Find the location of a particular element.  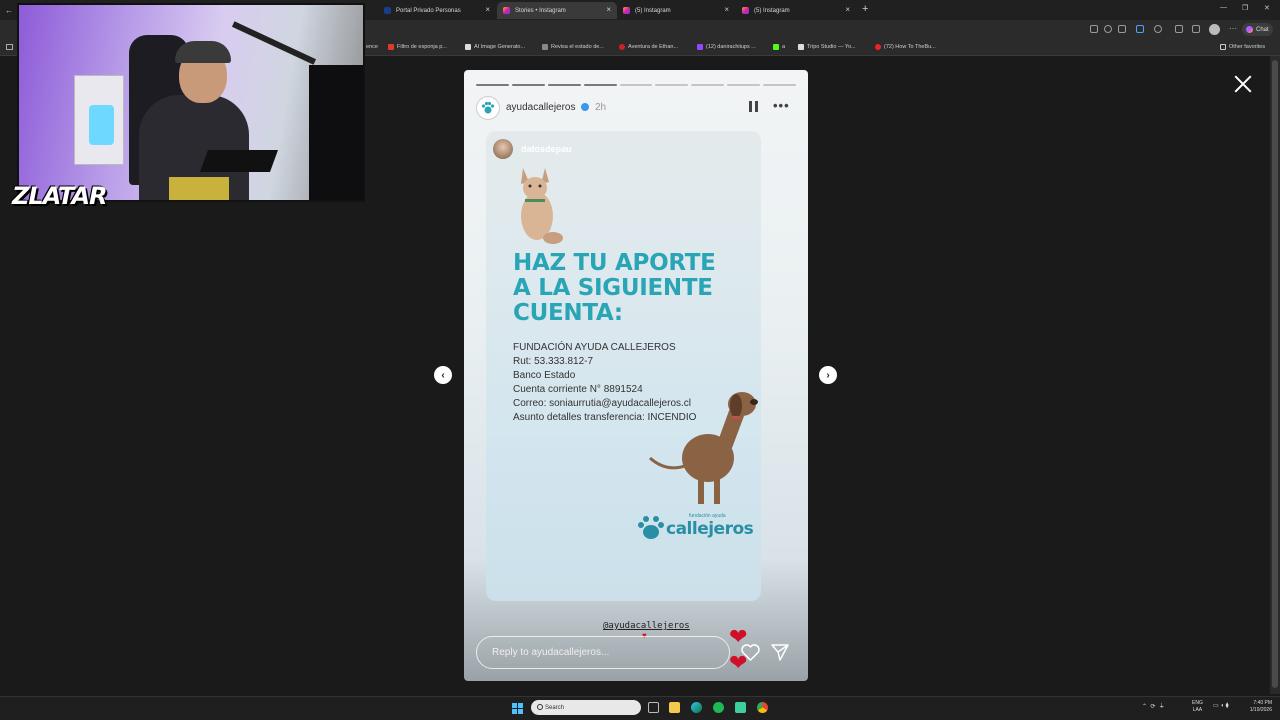

restore-icon: ❐ is located at coordinates (1245, 8).